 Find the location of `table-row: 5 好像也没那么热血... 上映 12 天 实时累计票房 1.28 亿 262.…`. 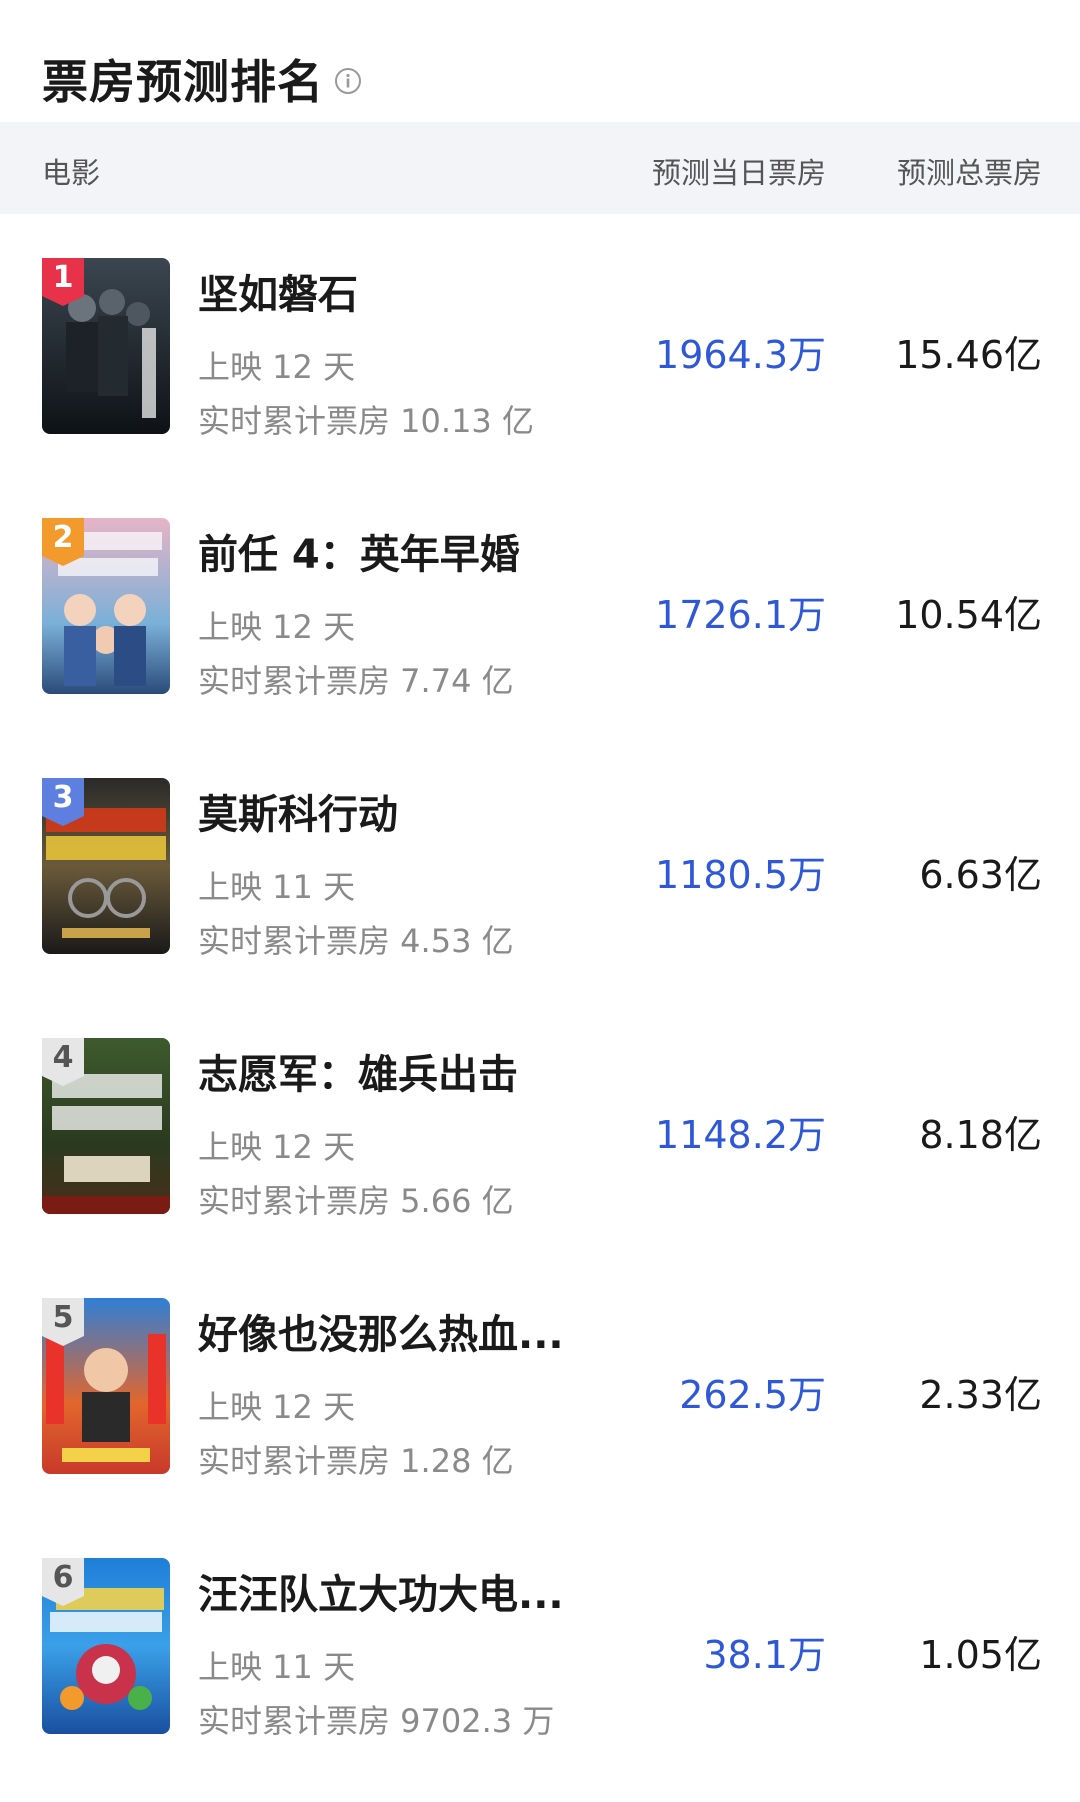

table-row: 5 好像也没那么热血... 上映 12 天 实时累计票房 1.28 亿 262.… is located at coordinates (540, 1428).